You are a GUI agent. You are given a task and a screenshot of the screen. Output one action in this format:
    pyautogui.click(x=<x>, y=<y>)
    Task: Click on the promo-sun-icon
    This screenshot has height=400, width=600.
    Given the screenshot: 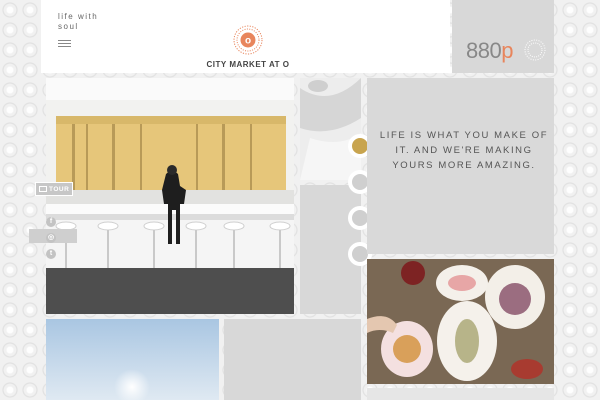 What is the action you would take?
    pyautogui.click(x=535, y=50)
    